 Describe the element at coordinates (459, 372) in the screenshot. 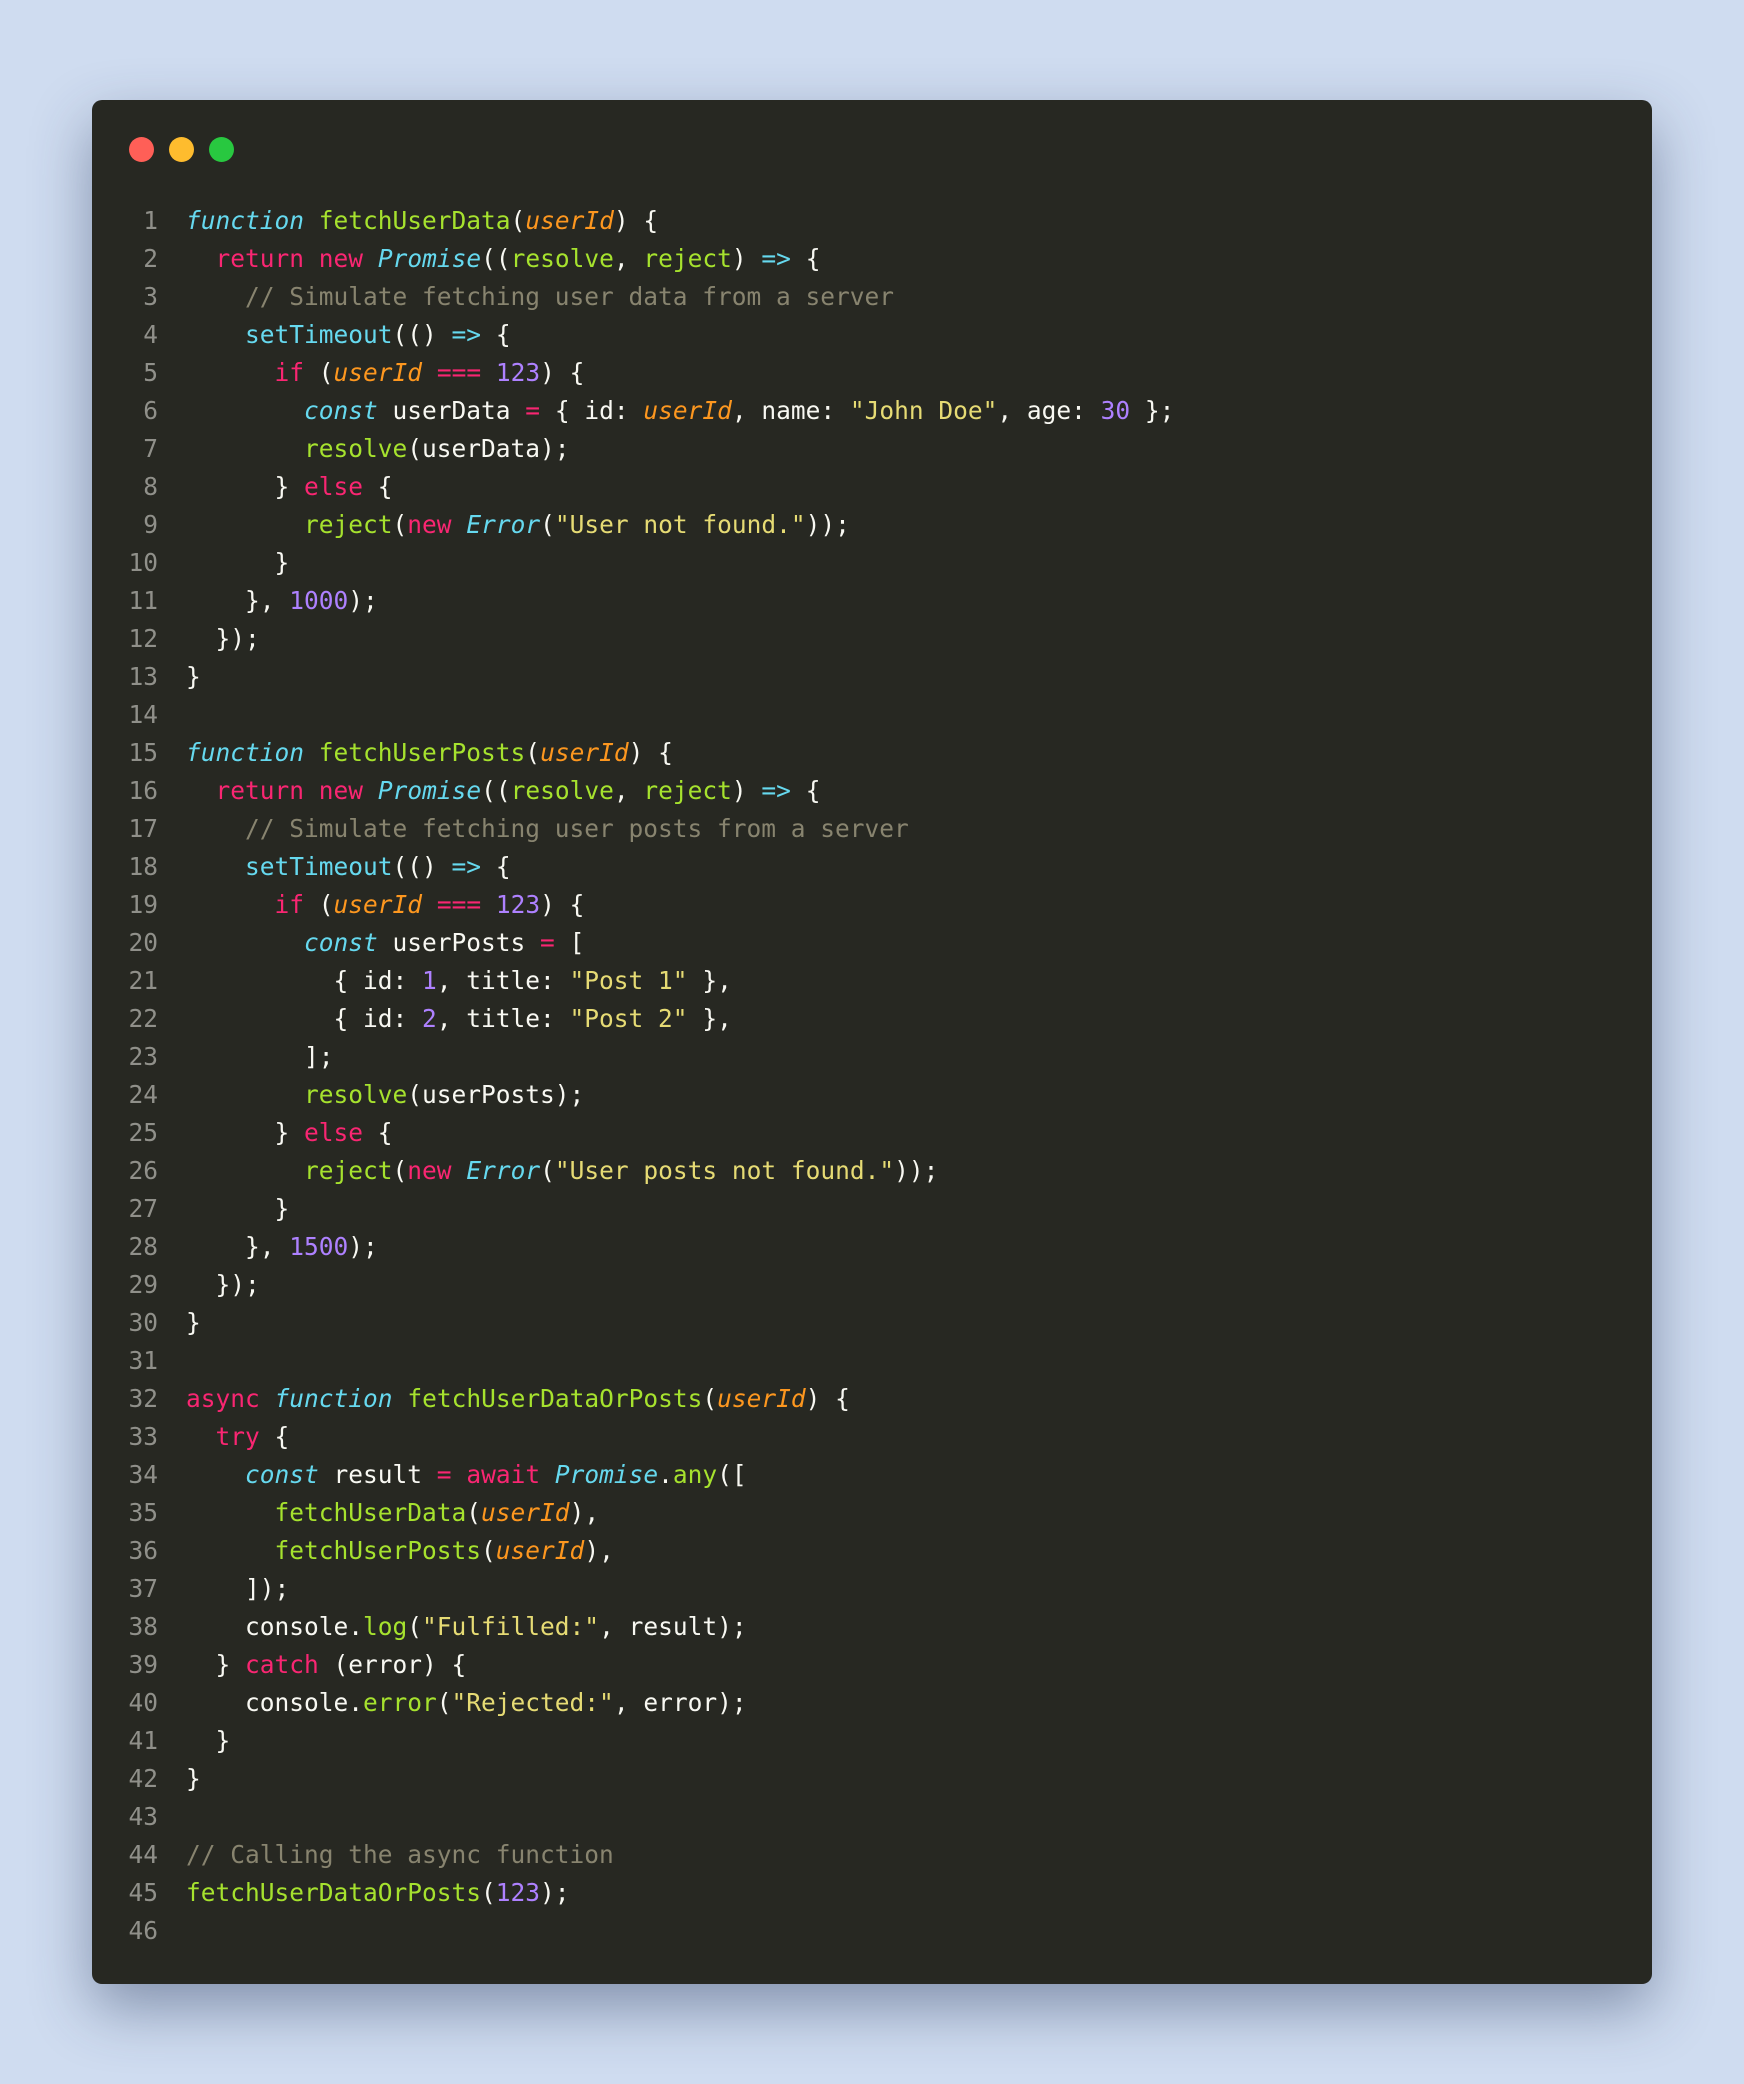

I see `code-token: ===` at that location.